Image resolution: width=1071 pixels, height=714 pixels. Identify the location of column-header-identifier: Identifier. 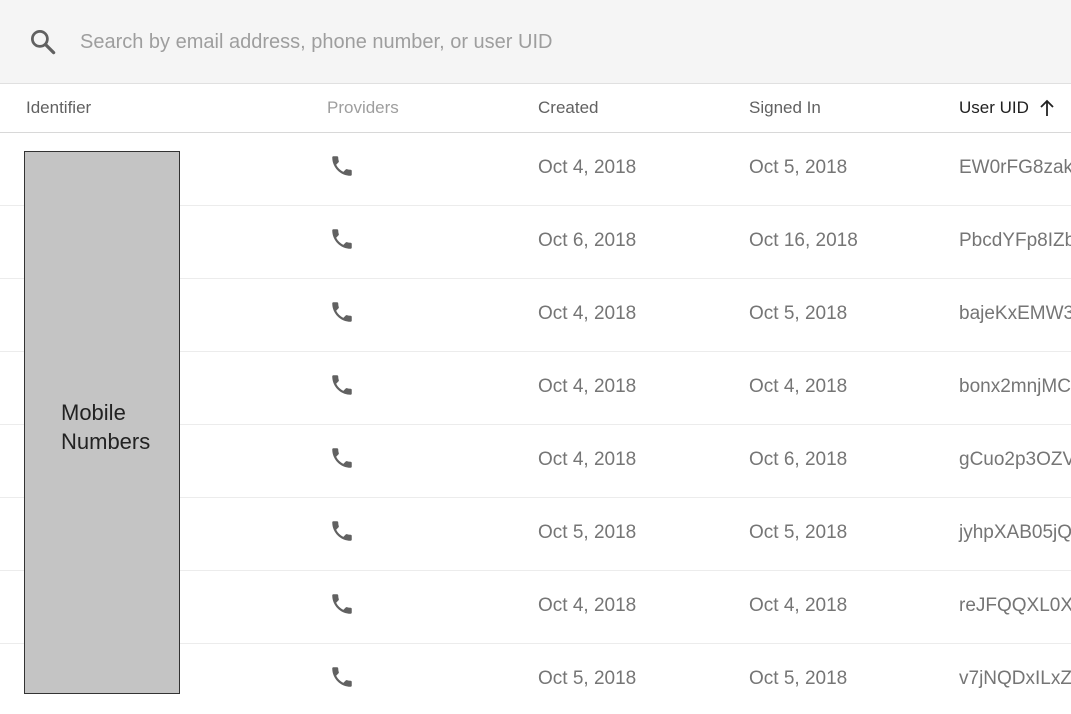
(58, 108).